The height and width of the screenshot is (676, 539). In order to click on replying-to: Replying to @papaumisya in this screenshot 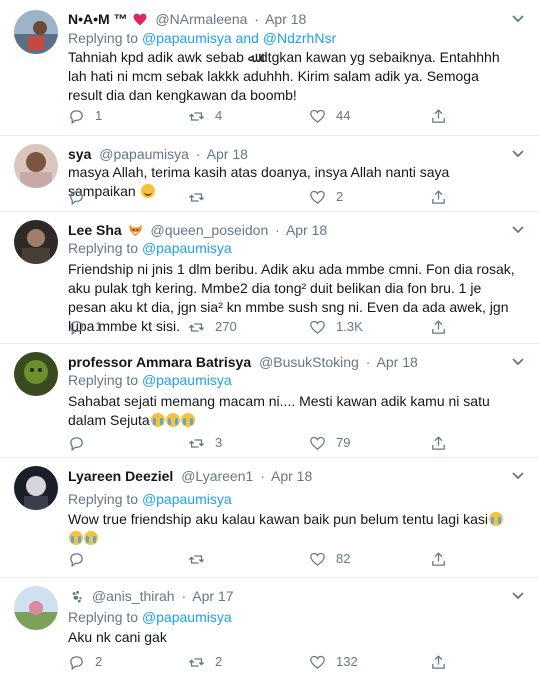, I will do `click(150, 617)`.